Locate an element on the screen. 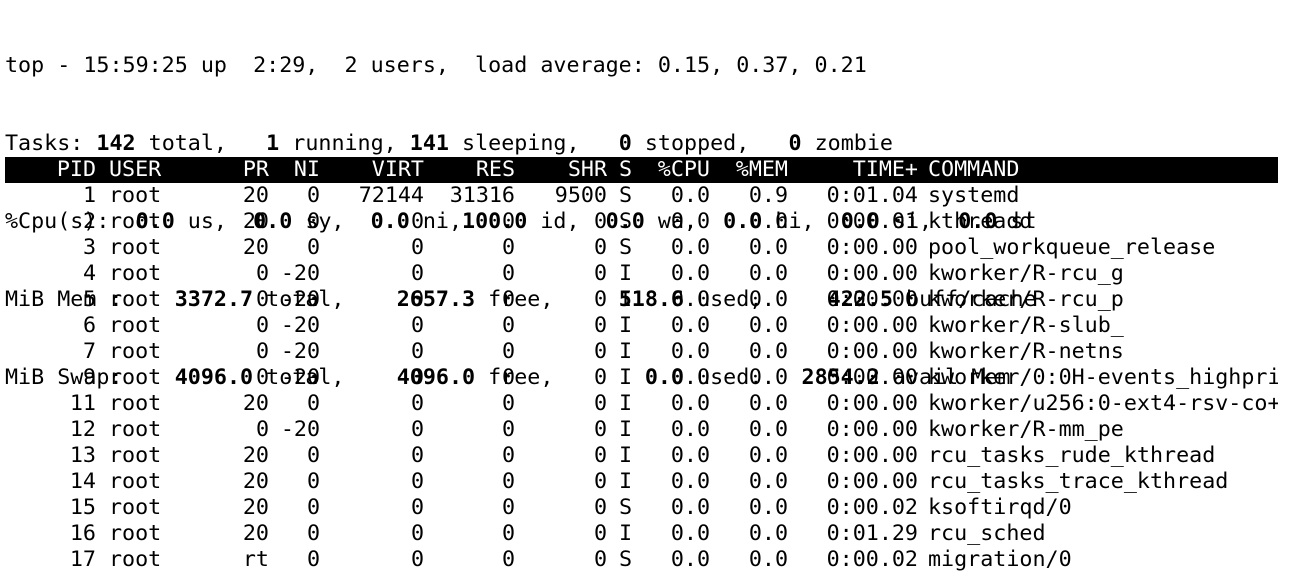 The image size is (1290, 582). process-row: 2 root 20 0 0 0 0 S 0.0 0.0 0:00.01 kthreadd is located at coordinates (641, 222).